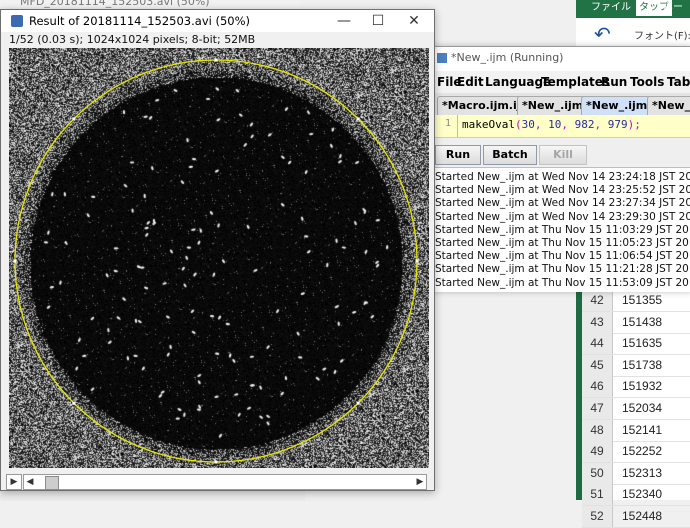 Image resolution: width=690 pixels, height=528 pixels. Describe the element at coordinates (378, 21) in the screenshot. I see `maximize-icon: ☐` at that location.